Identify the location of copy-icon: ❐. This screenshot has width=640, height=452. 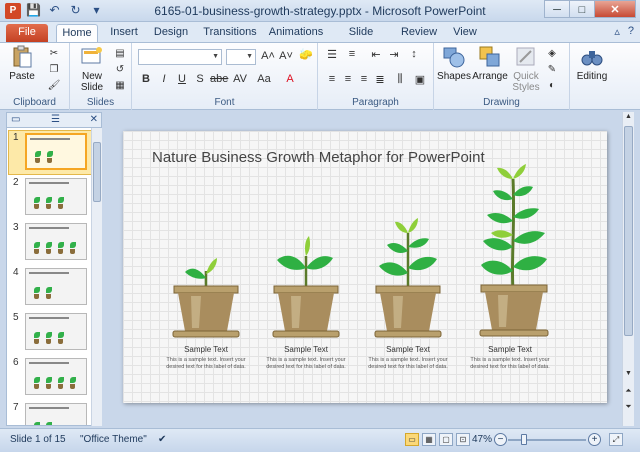
(54, 70).